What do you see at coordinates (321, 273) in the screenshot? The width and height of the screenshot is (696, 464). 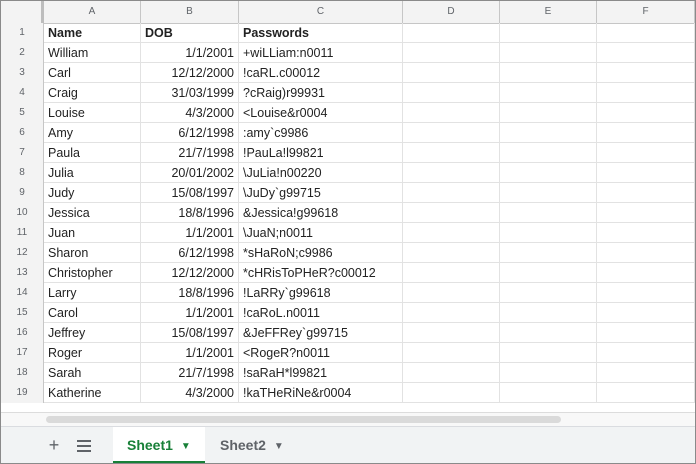 I see `cell-password: *cHRisToPHeR?c00012` at bounding box center [321, 273].